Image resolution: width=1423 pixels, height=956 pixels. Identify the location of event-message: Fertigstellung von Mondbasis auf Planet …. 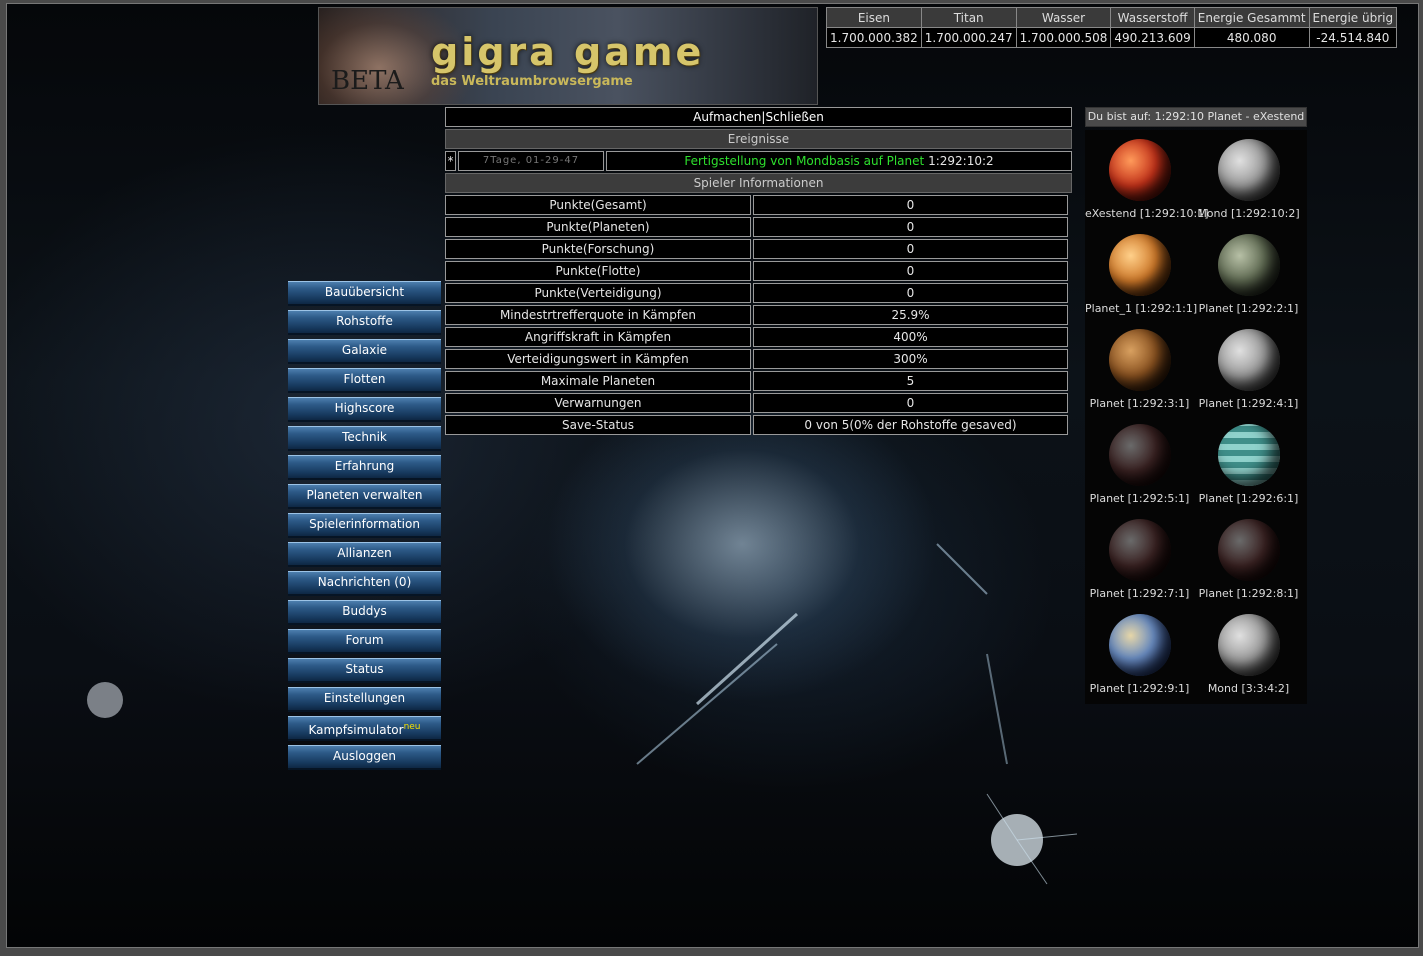
(839, 161).